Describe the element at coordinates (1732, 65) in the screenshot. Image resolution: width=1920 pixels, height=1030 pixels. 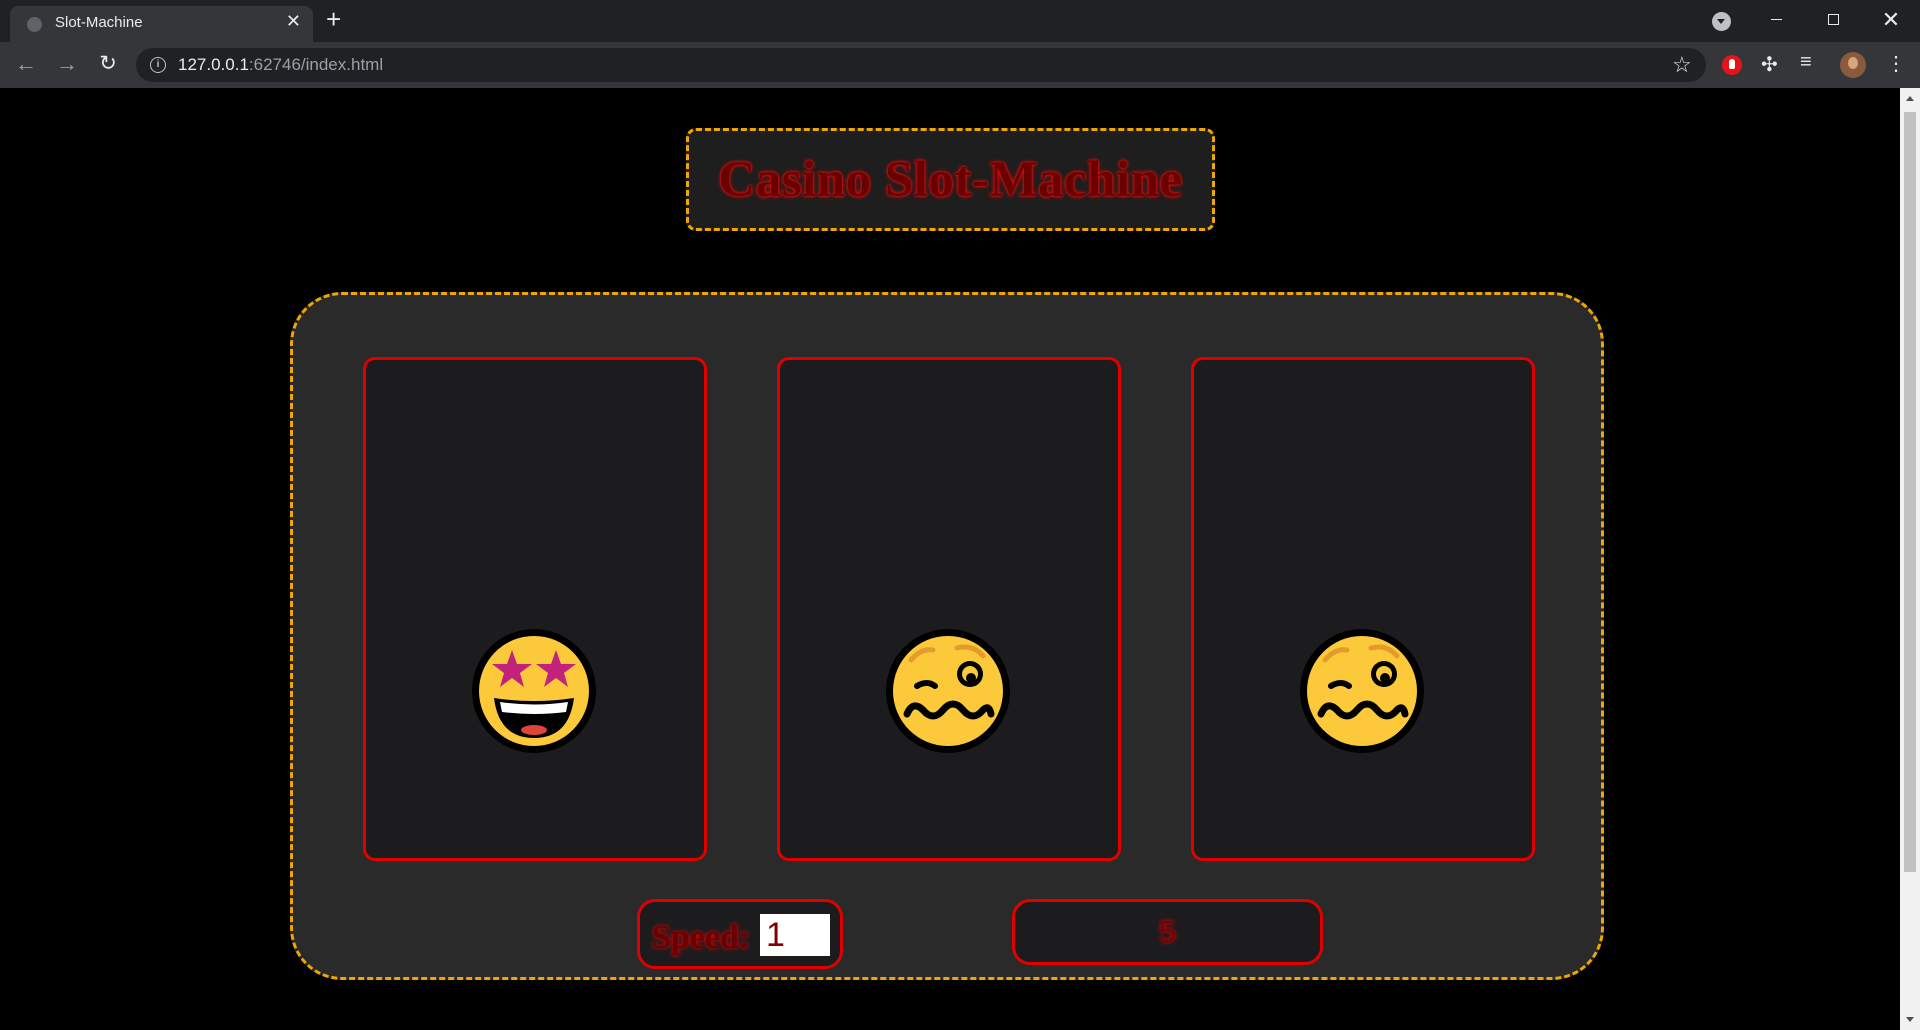
I see `adblock-extension-icon` at that location.